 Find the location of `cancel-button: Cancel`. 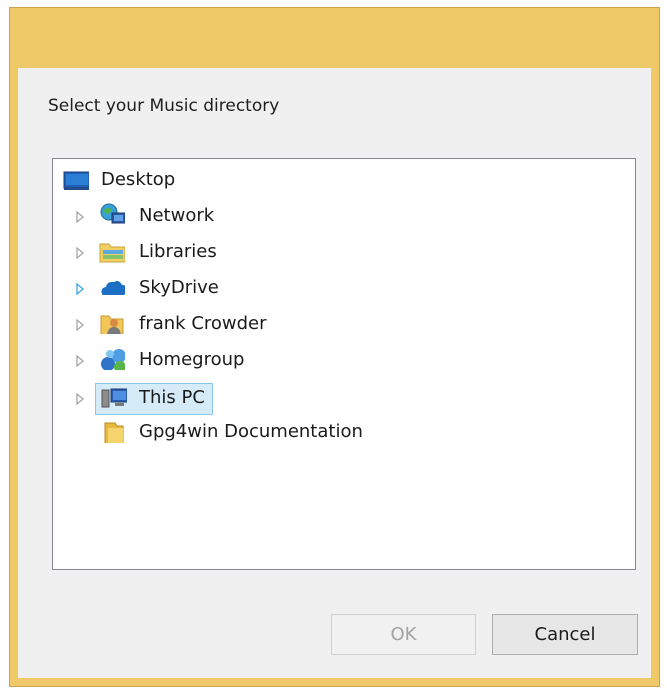

cancel-button: Cancel is located at coordinates (565, 634).